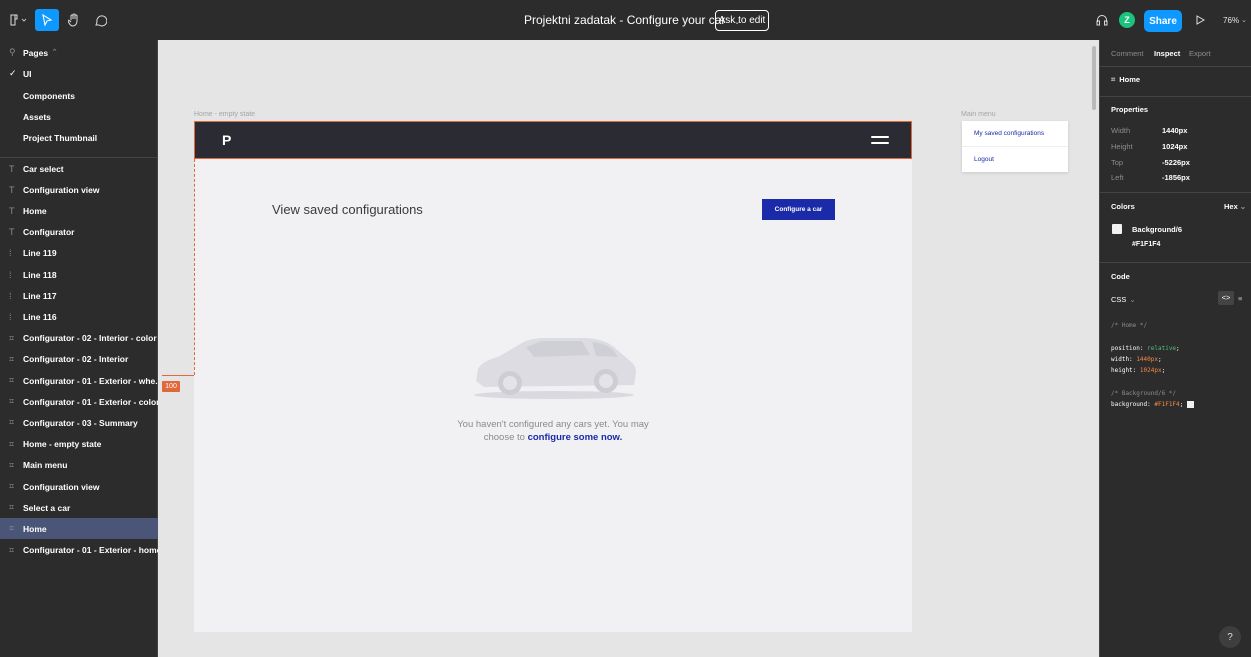 This screenshot has width=1251, height=657. Describe the element at coordinates (79, 253) in the screenshot. I see `layer-item: ⁞ Line 119` at that location.